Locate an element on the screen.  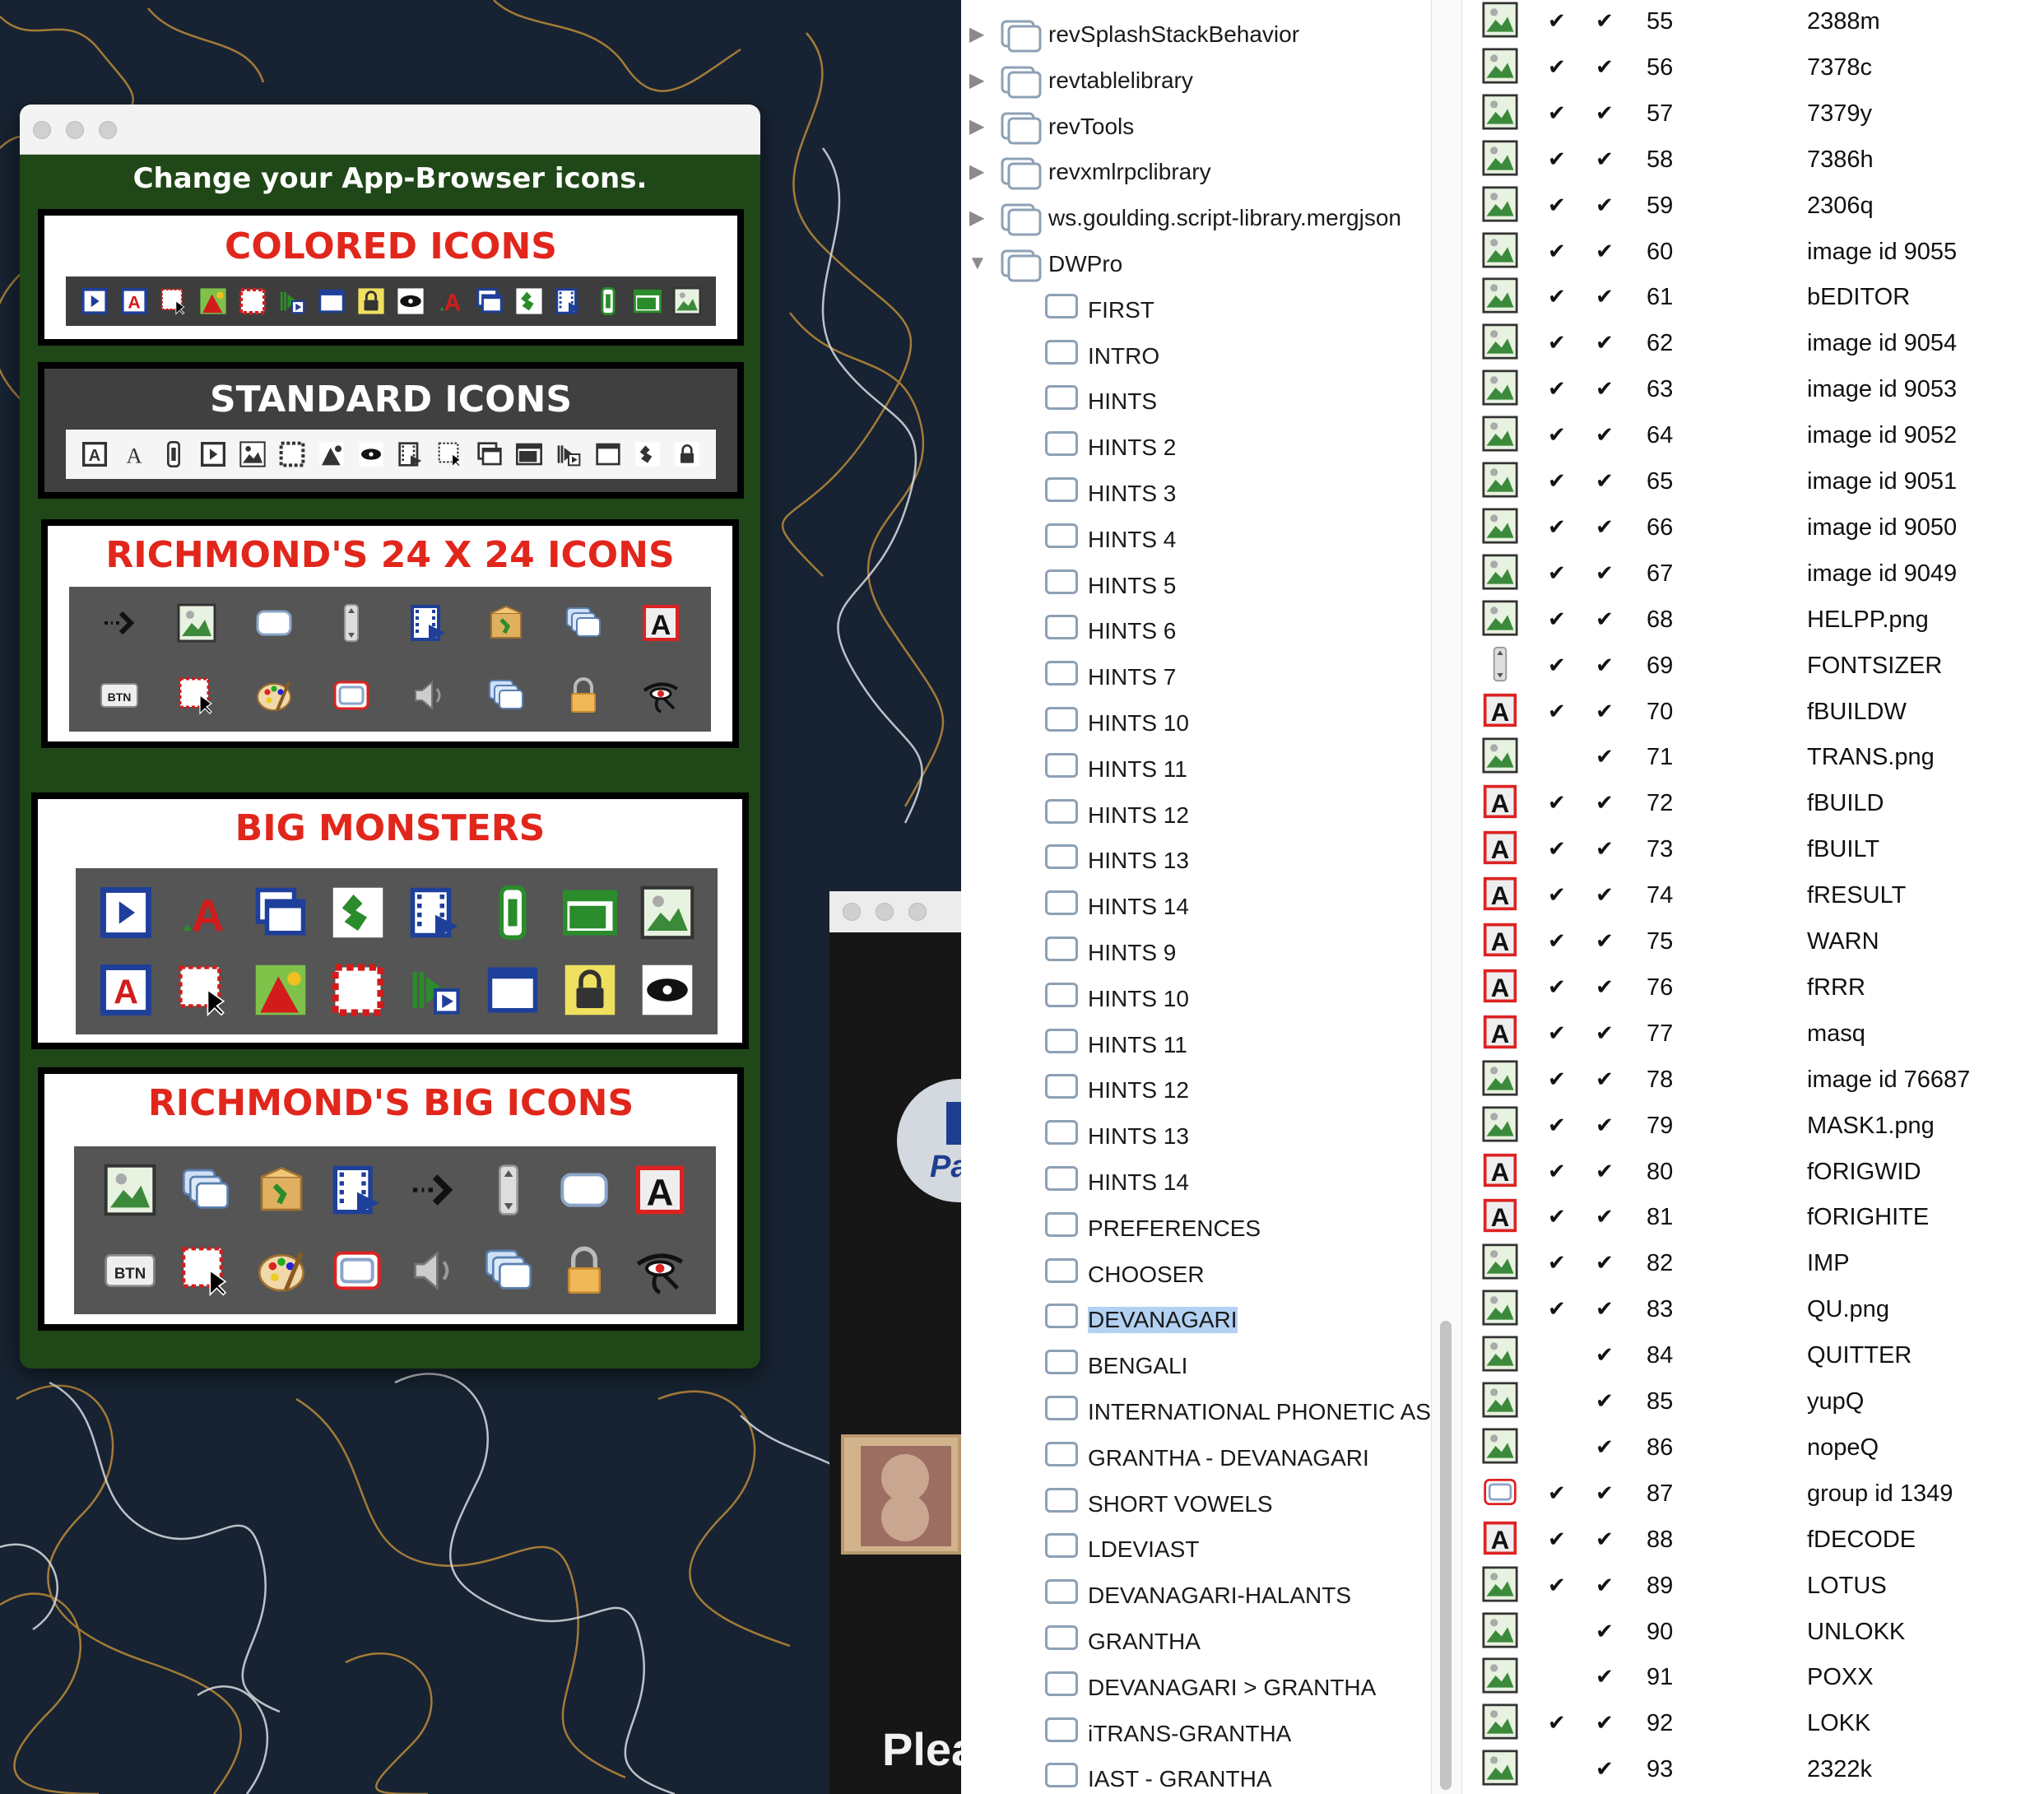
tree-row-card: INTERNATIONAL PHONETIC AS is located at coordinates (1196, 1412).